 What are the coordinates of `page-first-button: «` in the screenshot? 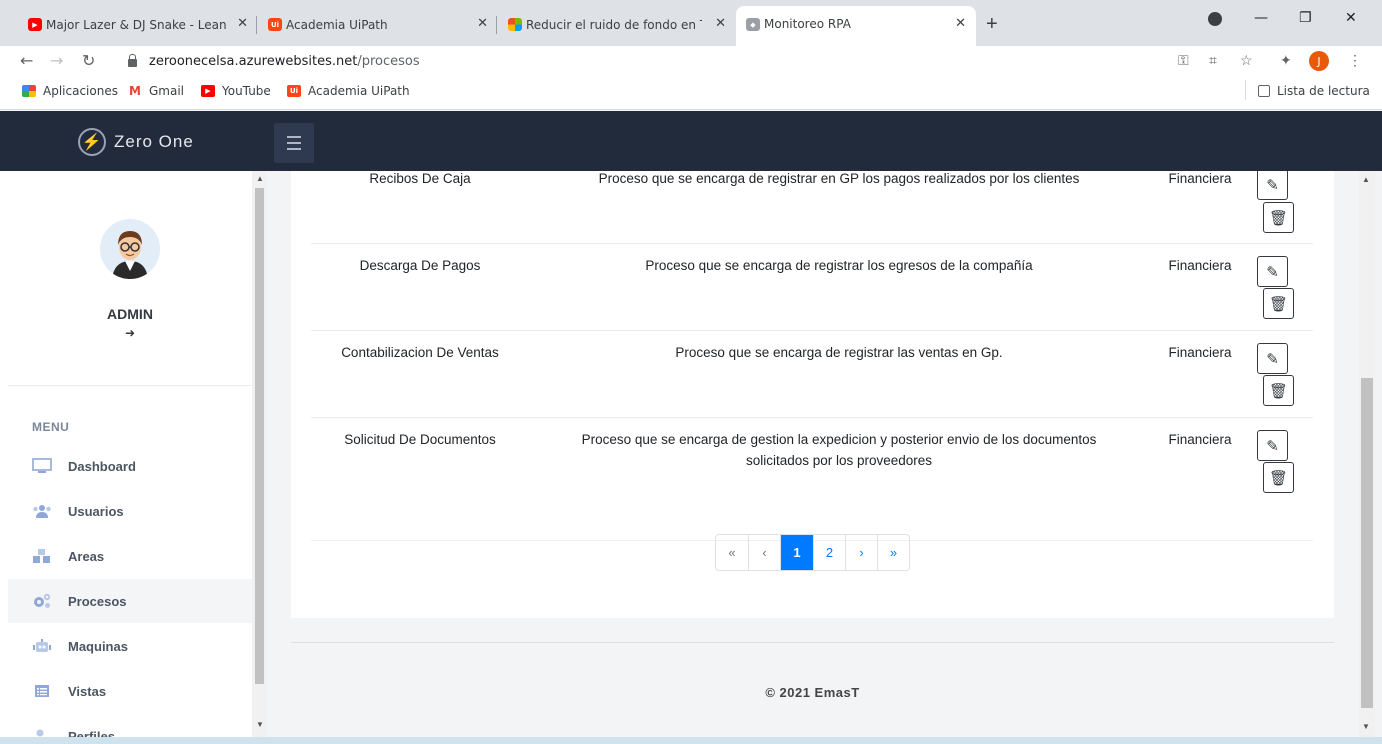 It's located at (732, 552).